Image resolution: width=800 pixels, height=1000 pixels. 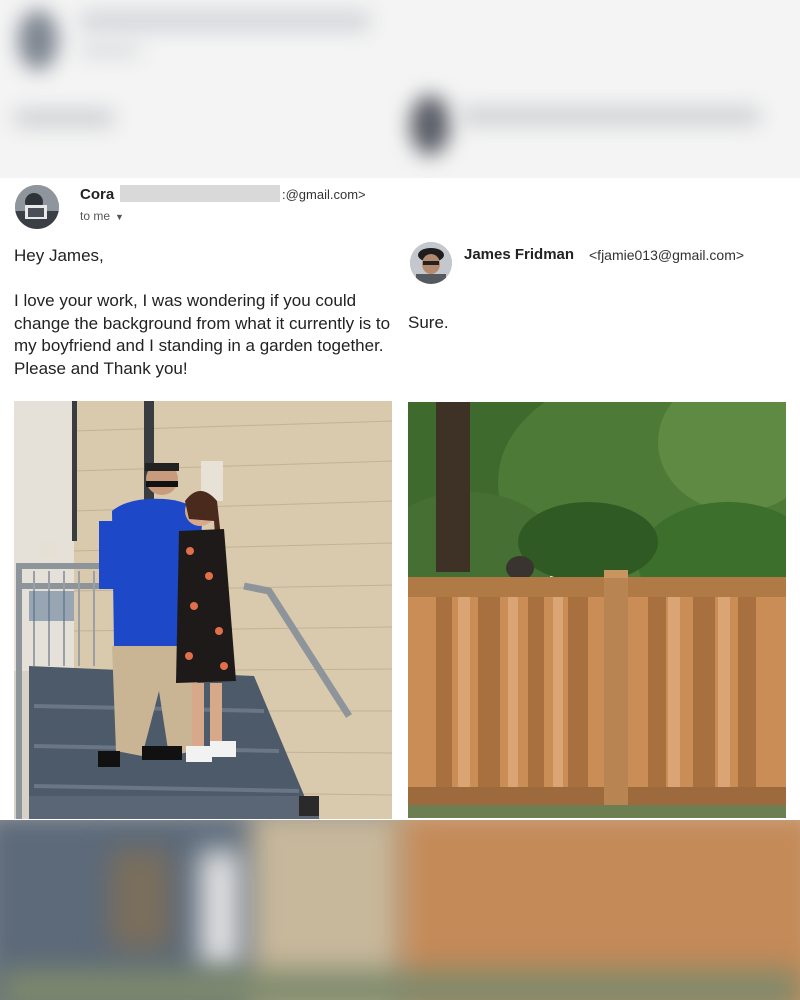 I want to click on email-greeting: Hey James,, so click(x=59, y=255).